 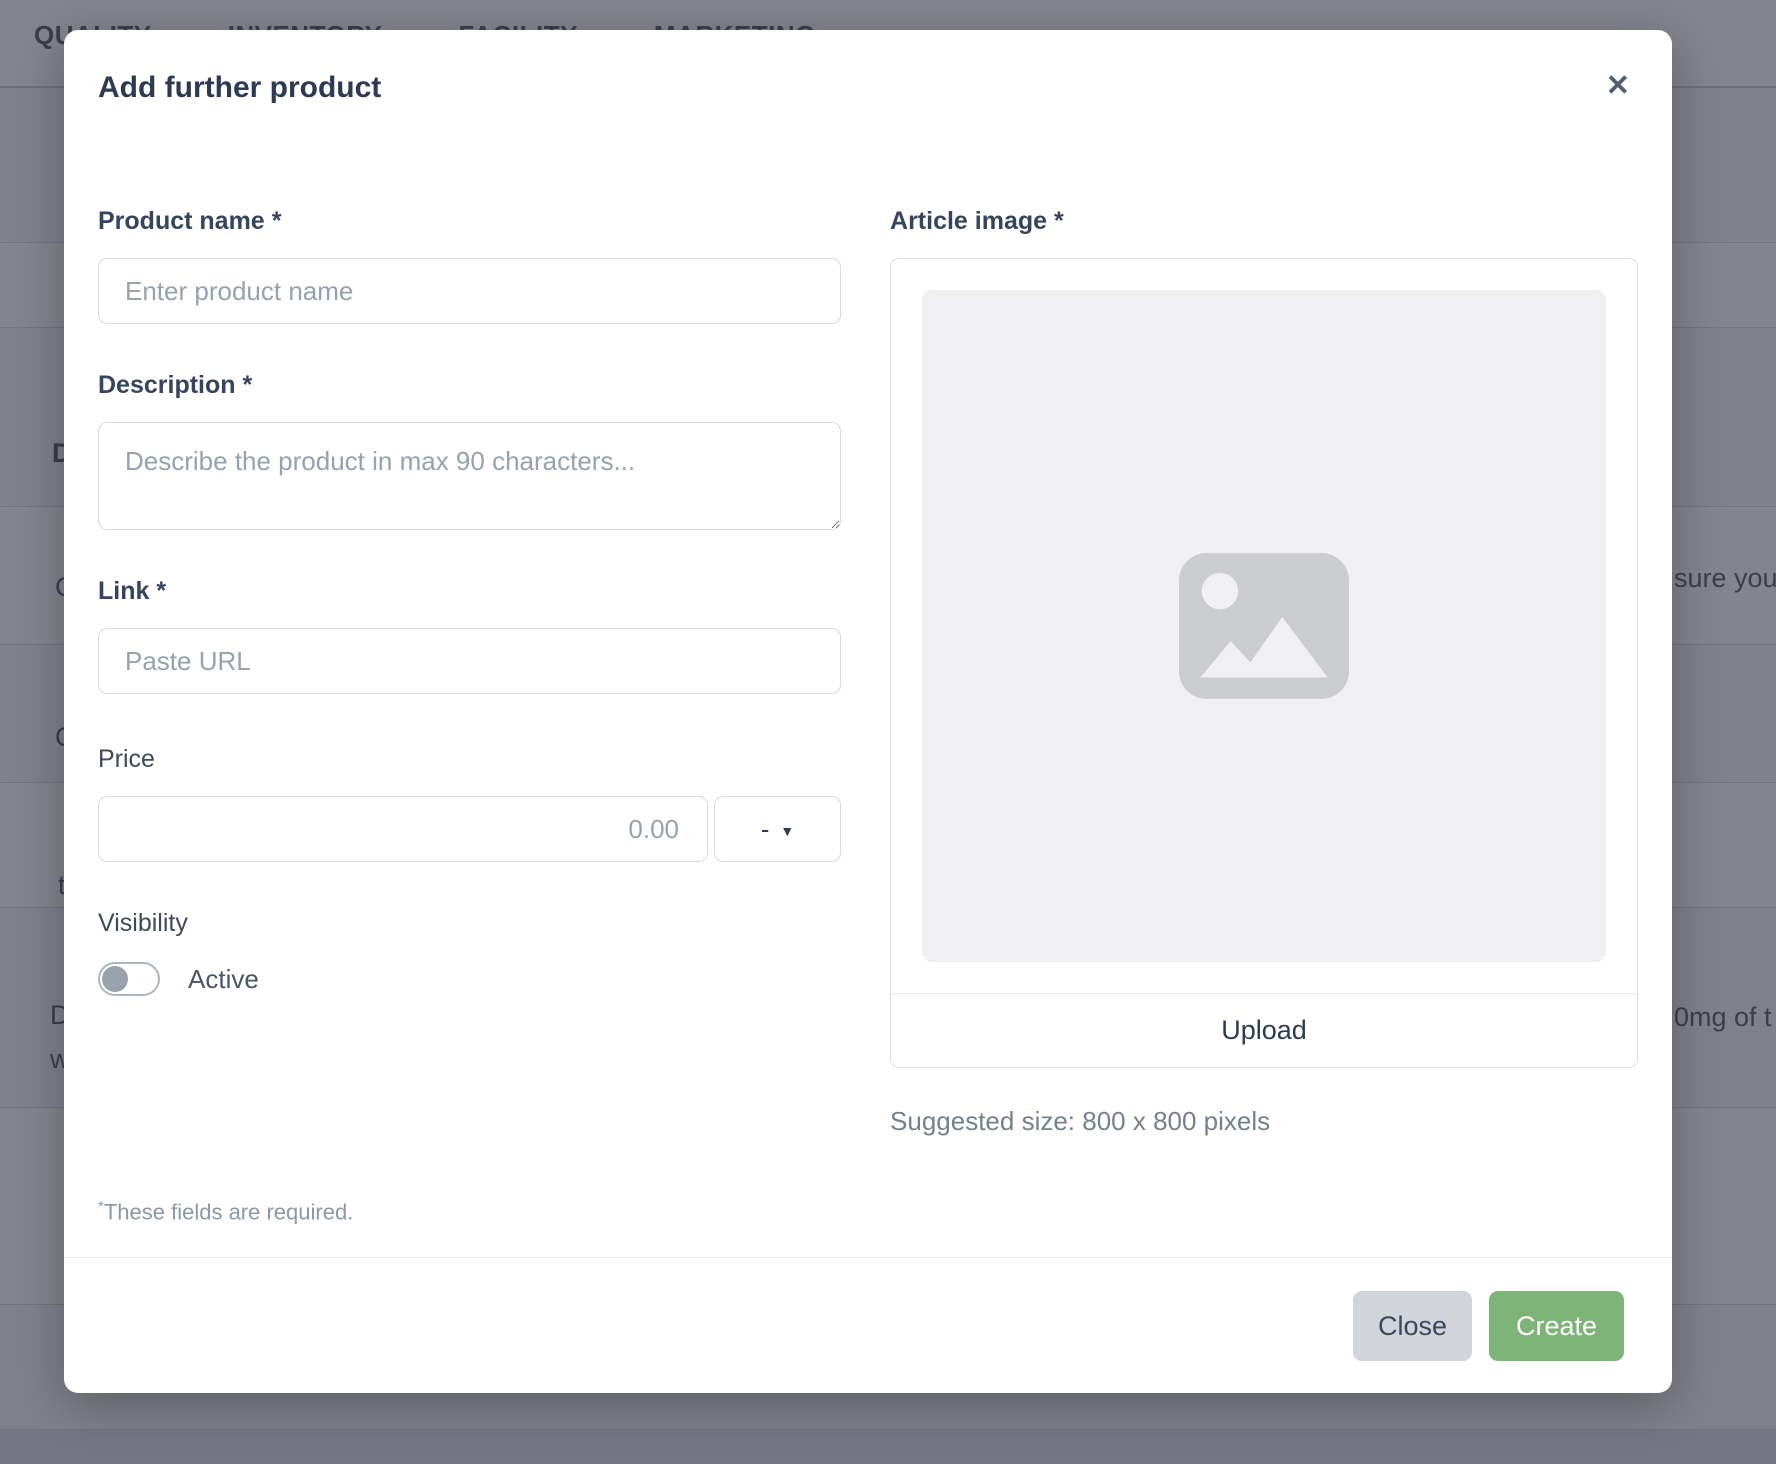 What do you see at coordinates (403, 829) in the screenshot?
I see `price-input` at bounding box center [403, 829].